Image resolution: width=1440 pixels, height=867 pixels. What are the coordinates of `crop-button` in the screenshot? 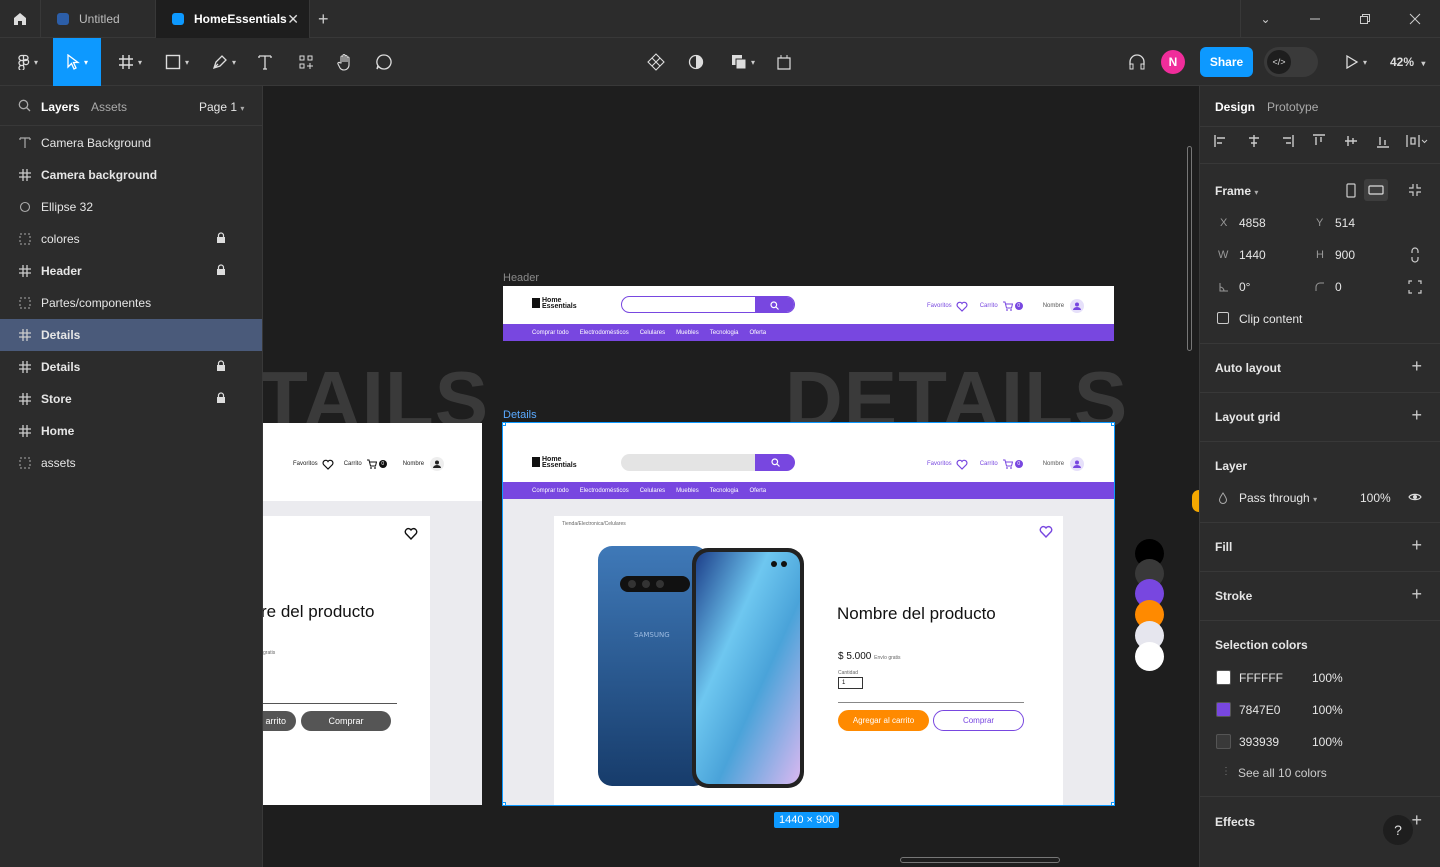 It's located at (784, 62).